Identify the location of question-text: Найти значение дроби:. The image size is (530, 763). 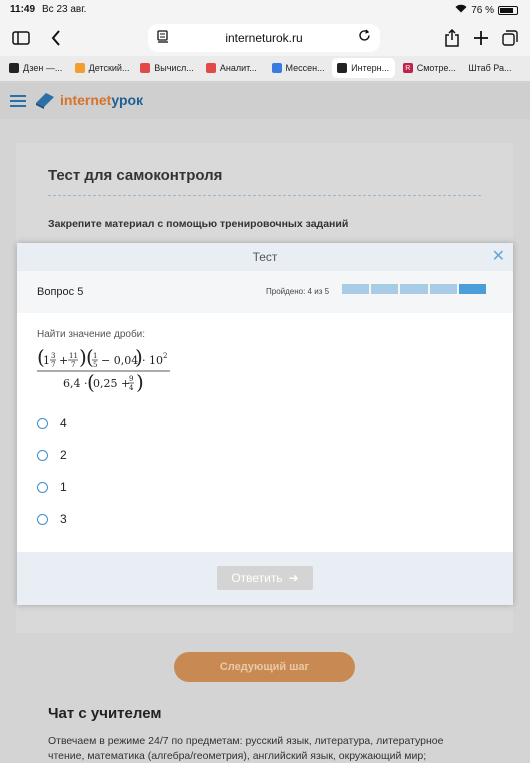
(91, 334).